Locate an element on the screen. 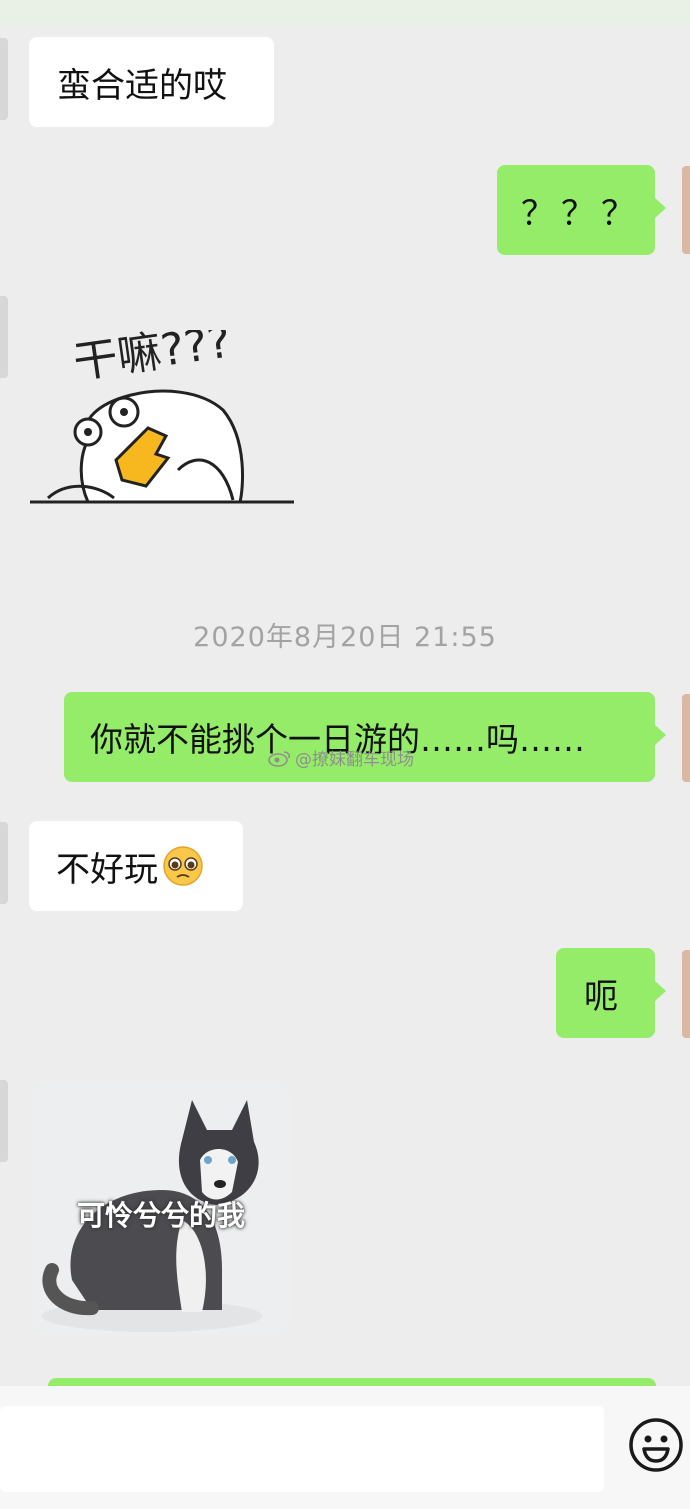 Image resolution: width=690 pixels, height=1509 pixels. message-bubble-incoming: 蛮合适的哎 is located at coordinates (151, 82).